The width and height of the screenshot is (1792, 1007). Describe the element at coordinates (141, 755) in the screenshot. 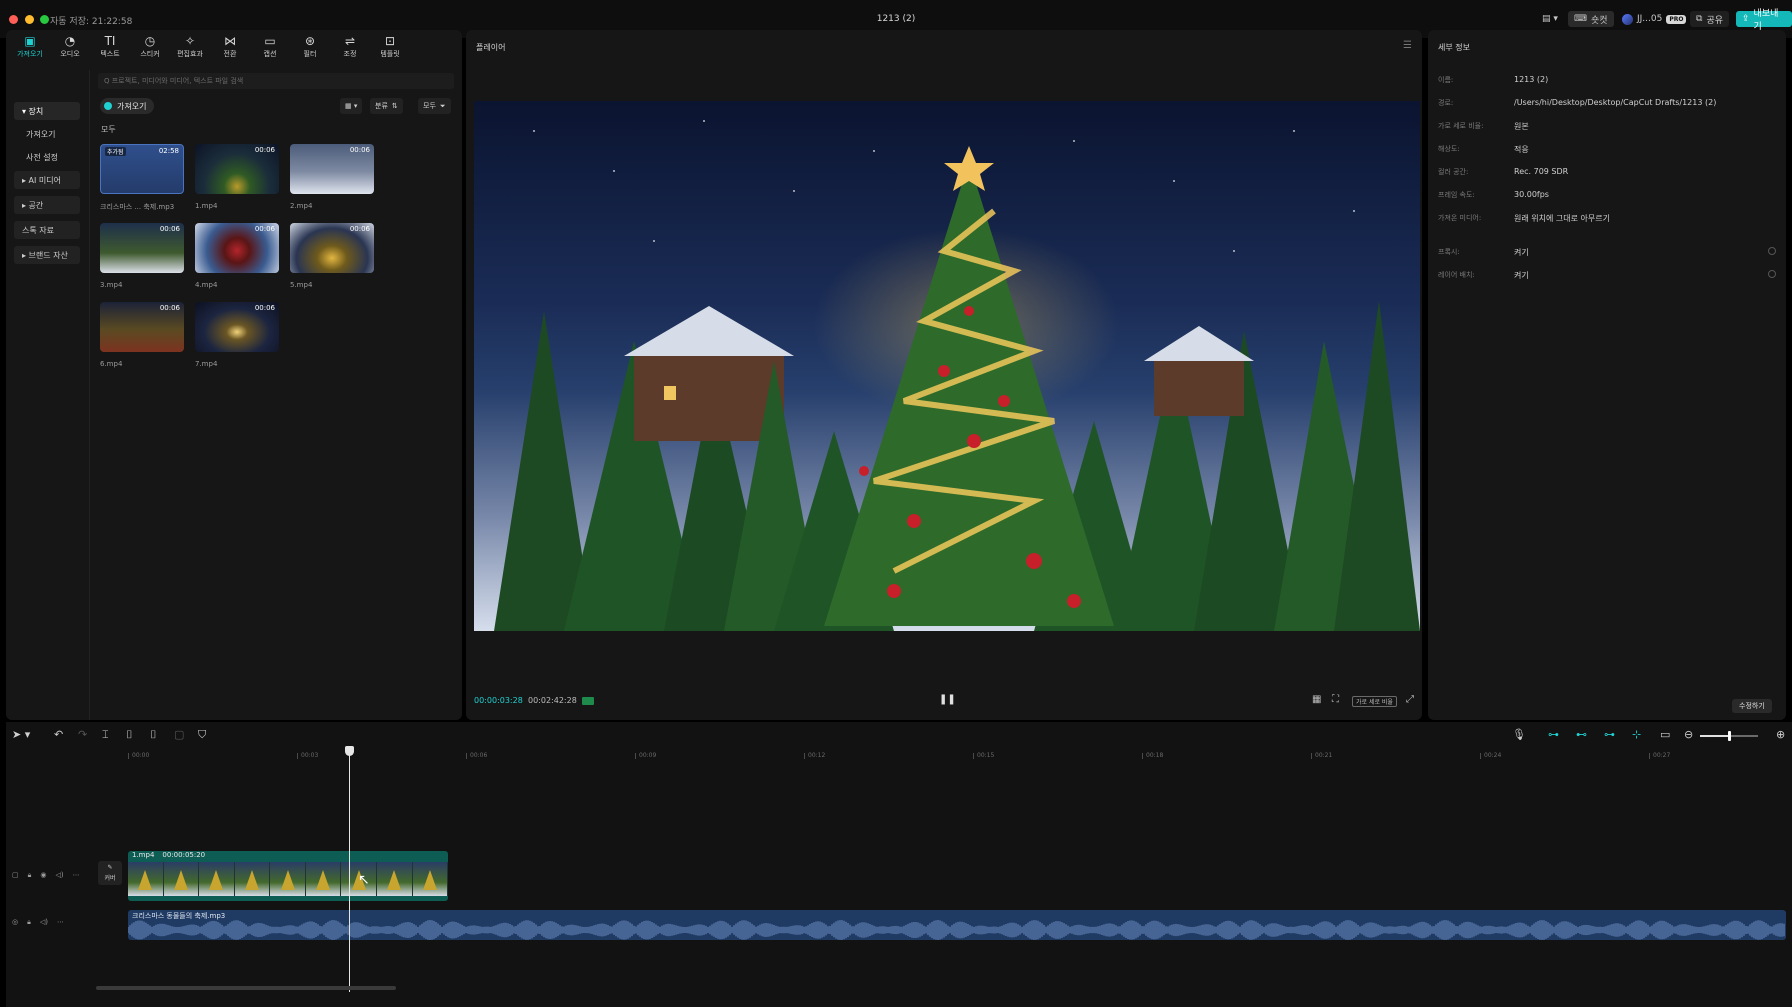

I see `ruler-tick-label: 00:00` at that location.